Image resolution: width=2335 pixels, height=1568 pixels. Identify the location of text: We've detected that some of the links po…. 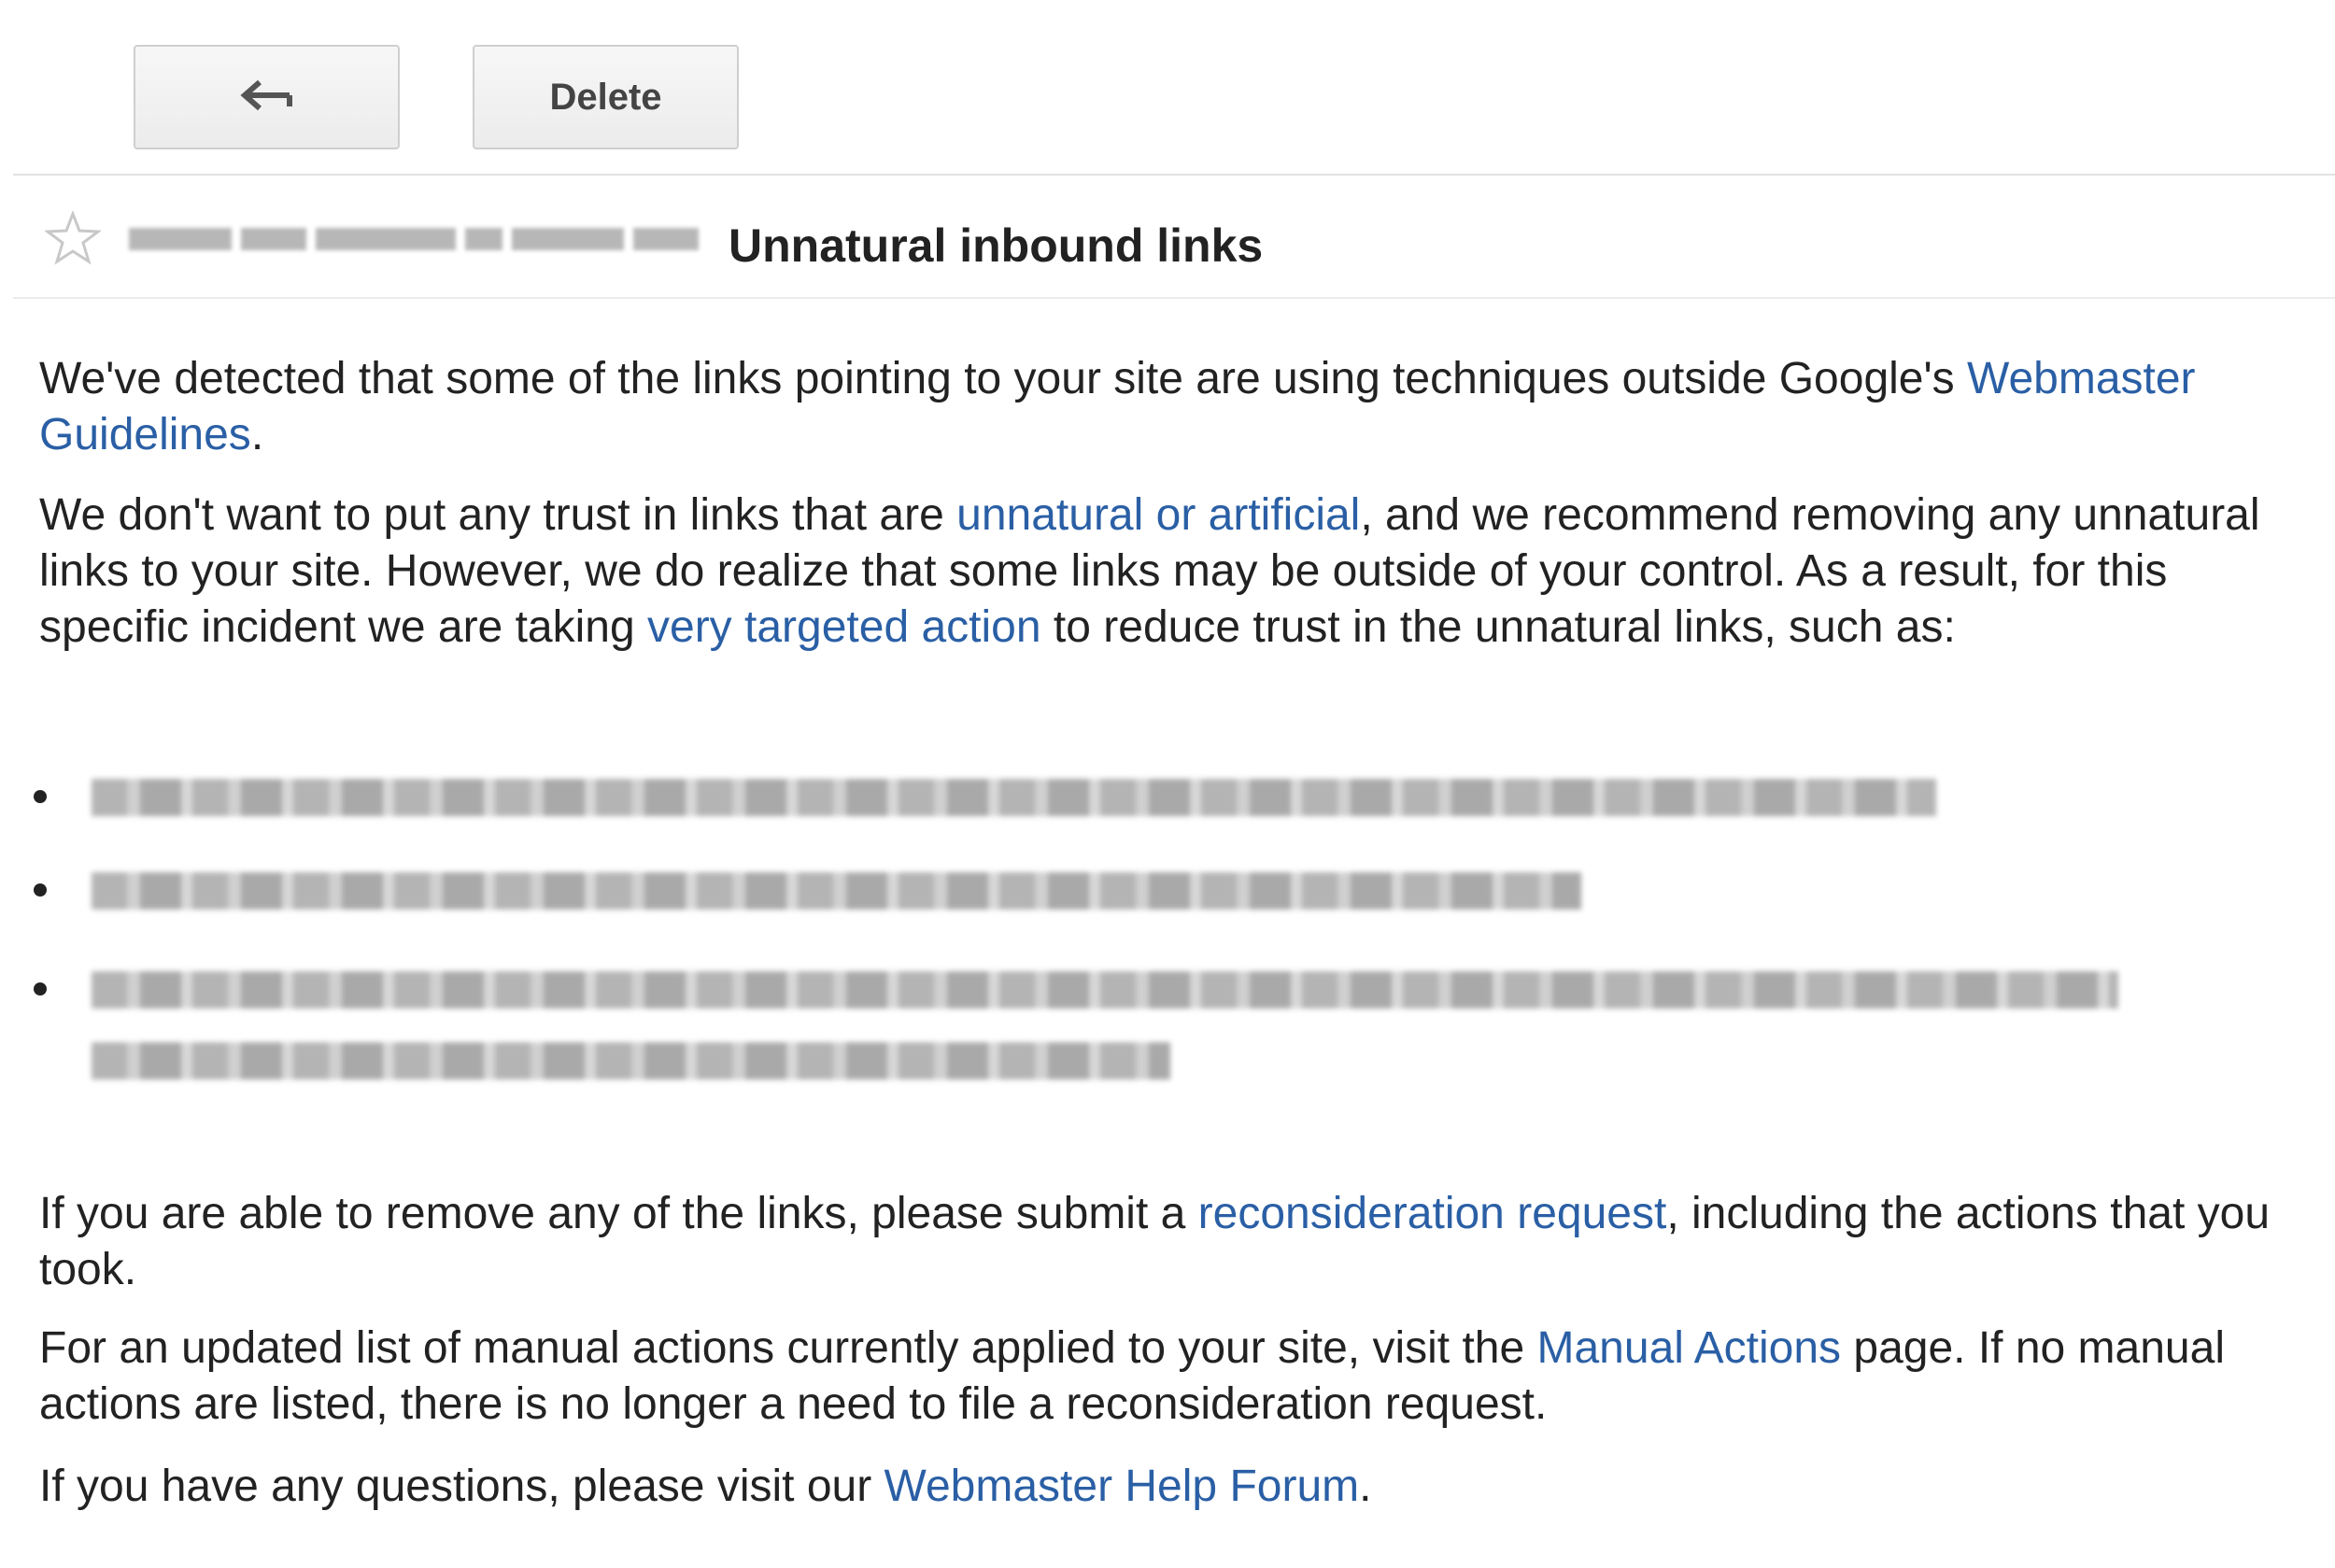
(1003, 378).